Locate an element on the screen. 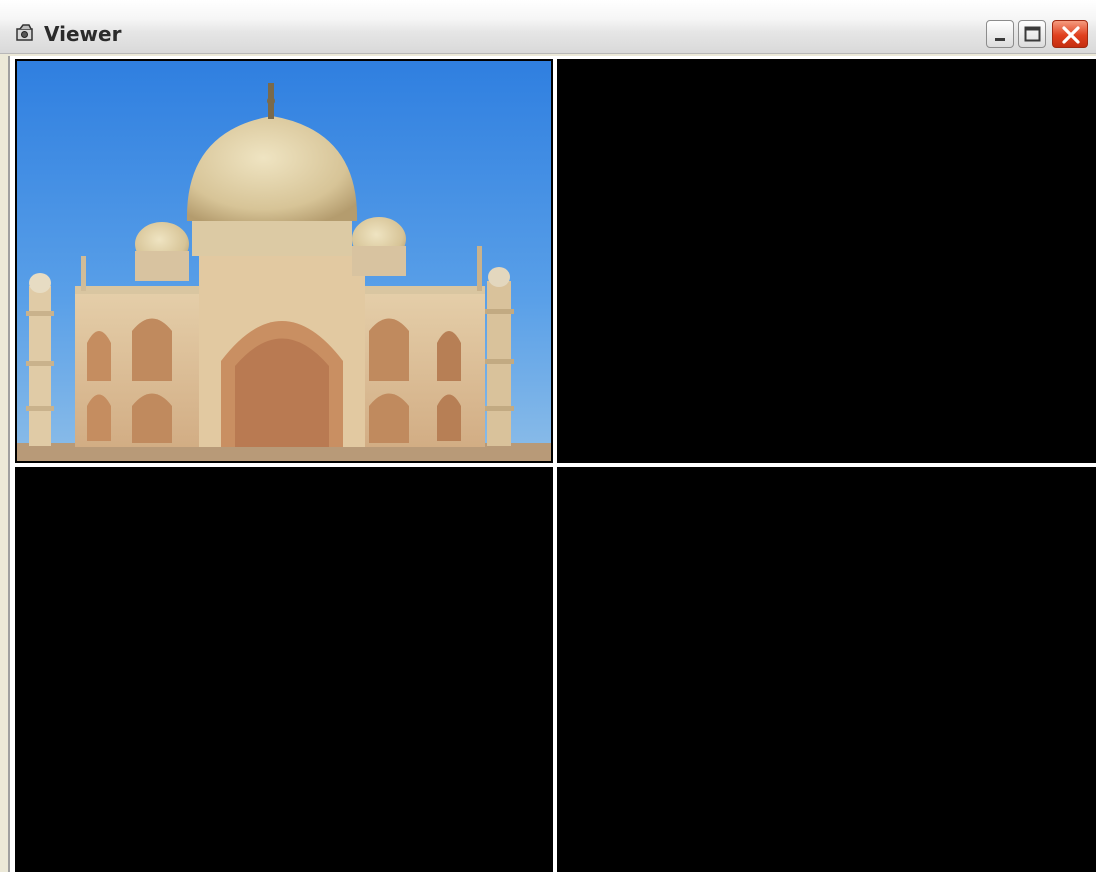 Image resolution: width=1096 pixels, height=872 pixels. close-icon is located at coordinates (1071, 35).